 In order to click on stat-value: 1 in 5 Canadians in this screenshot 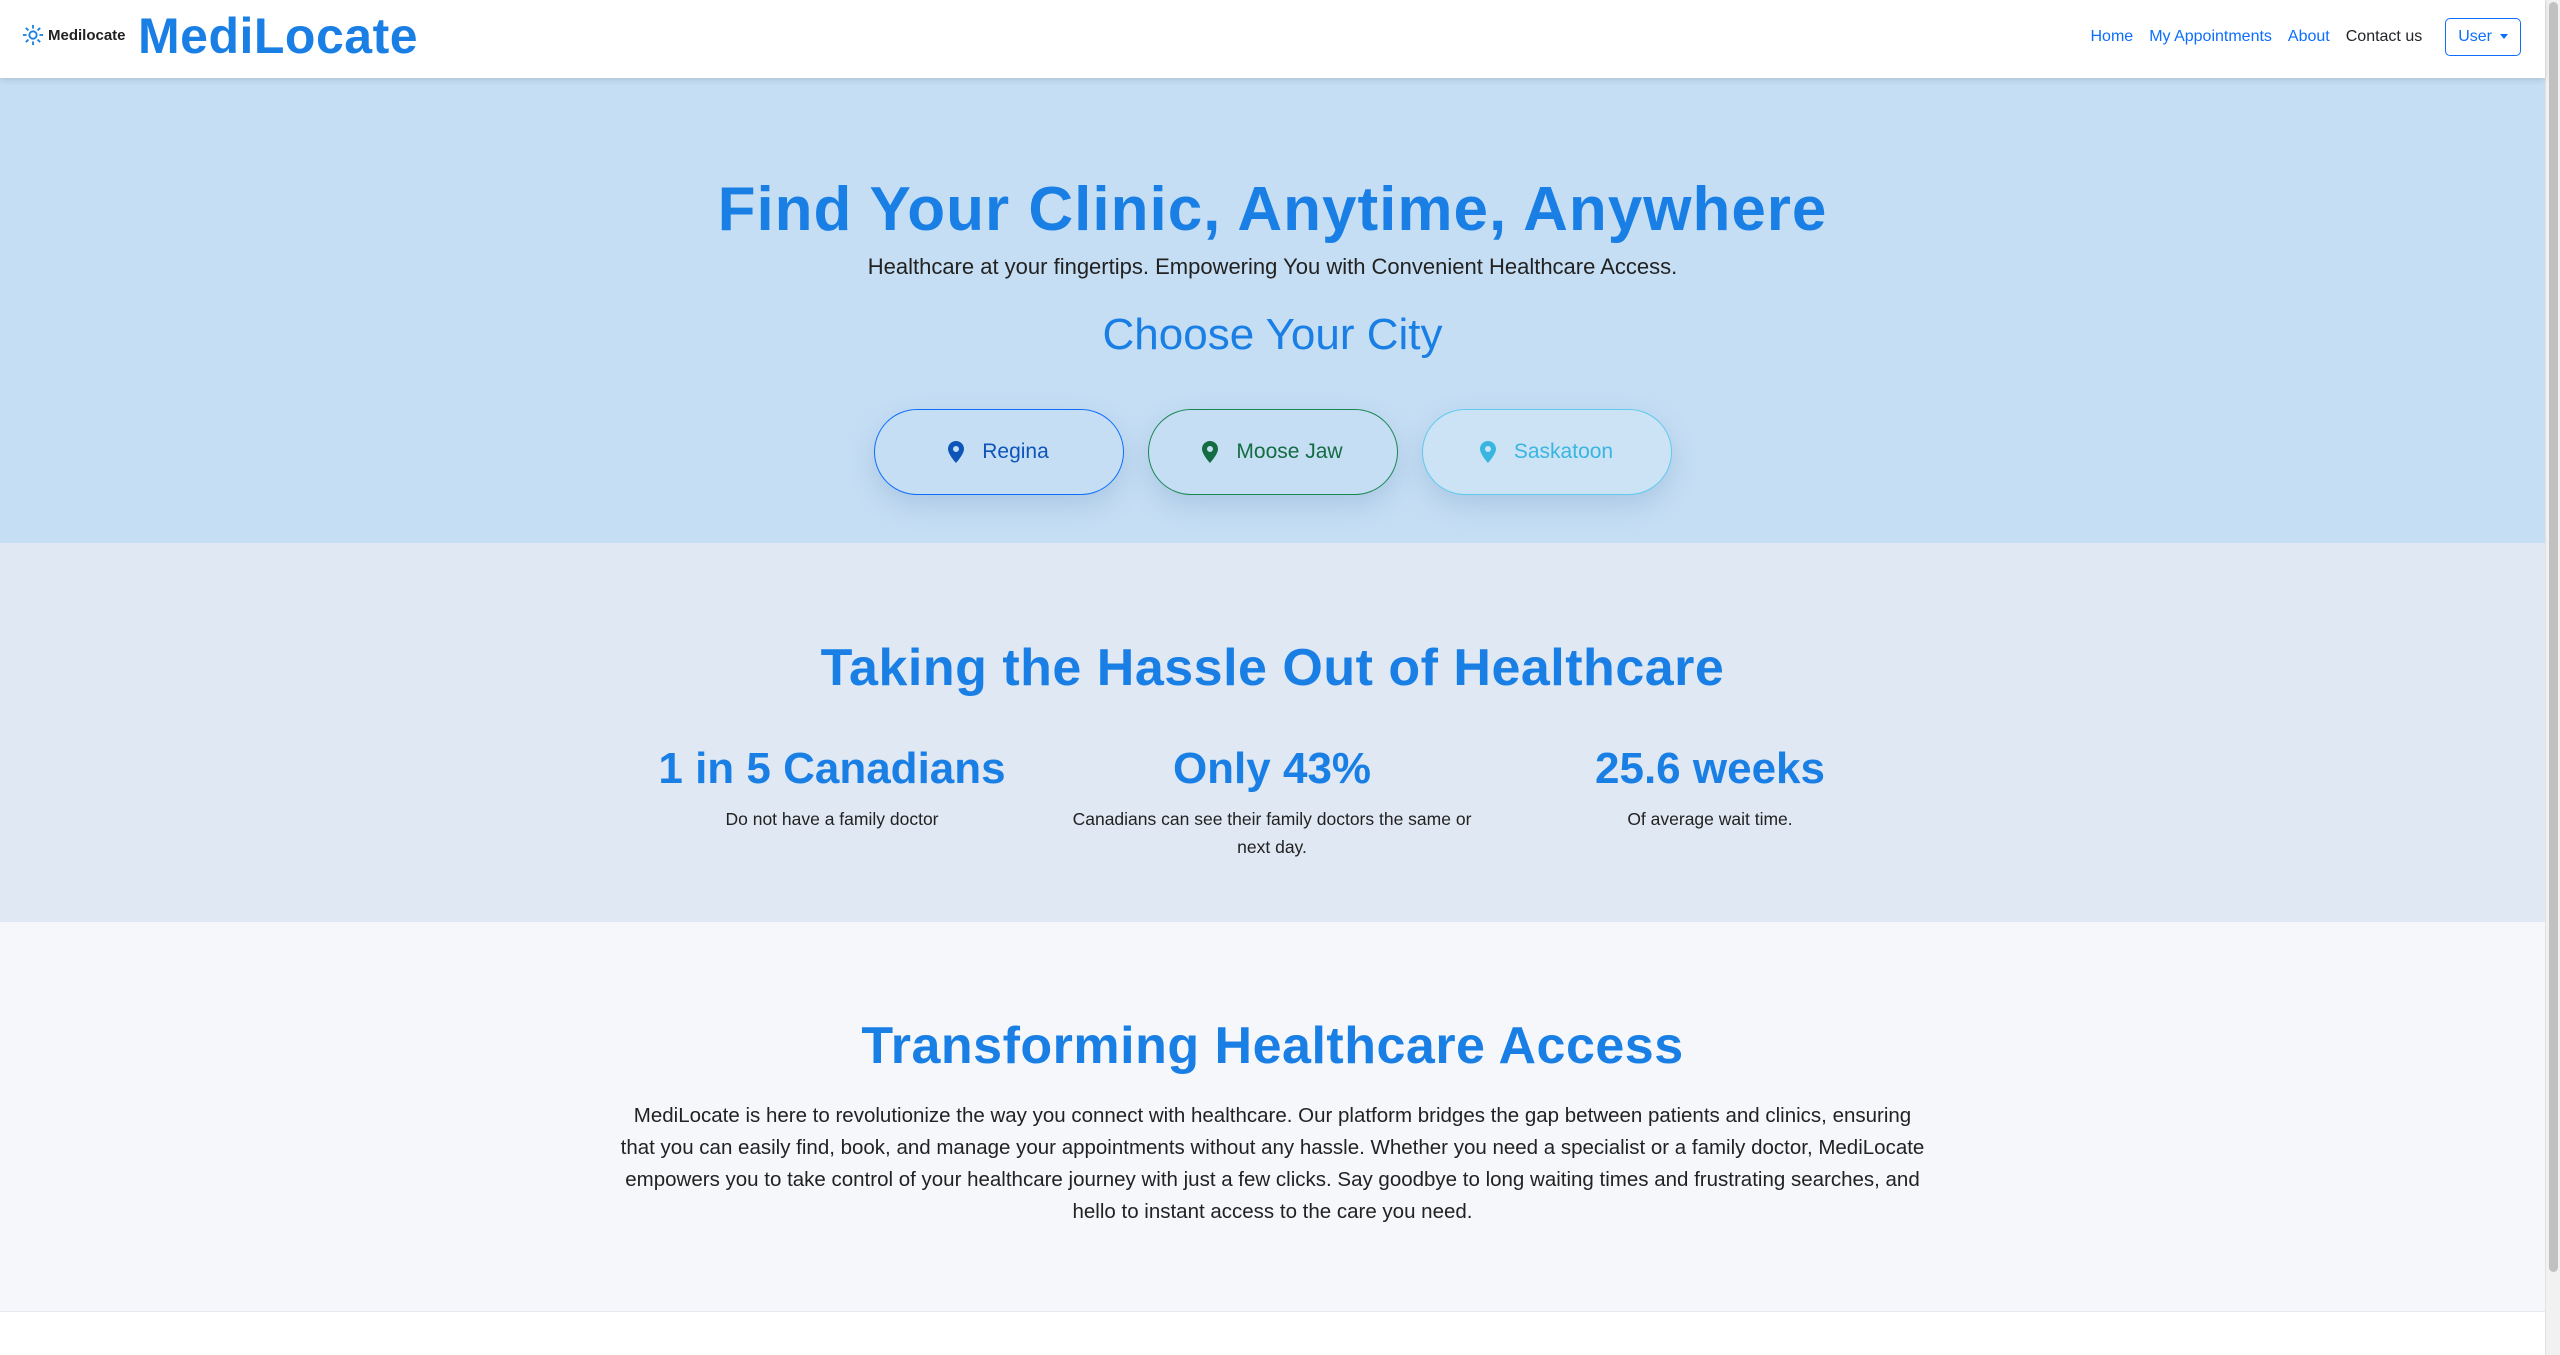, I will do `click(832, 768)`.